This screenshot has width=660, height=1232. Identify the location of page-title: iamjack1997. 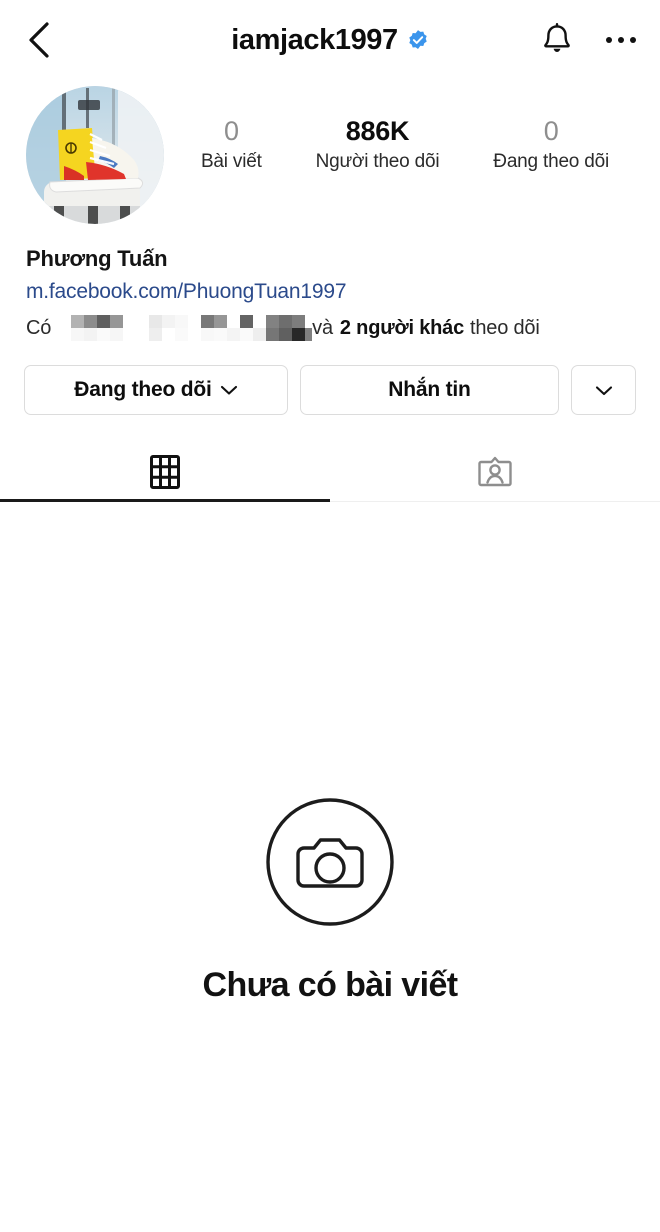
(314, 39).